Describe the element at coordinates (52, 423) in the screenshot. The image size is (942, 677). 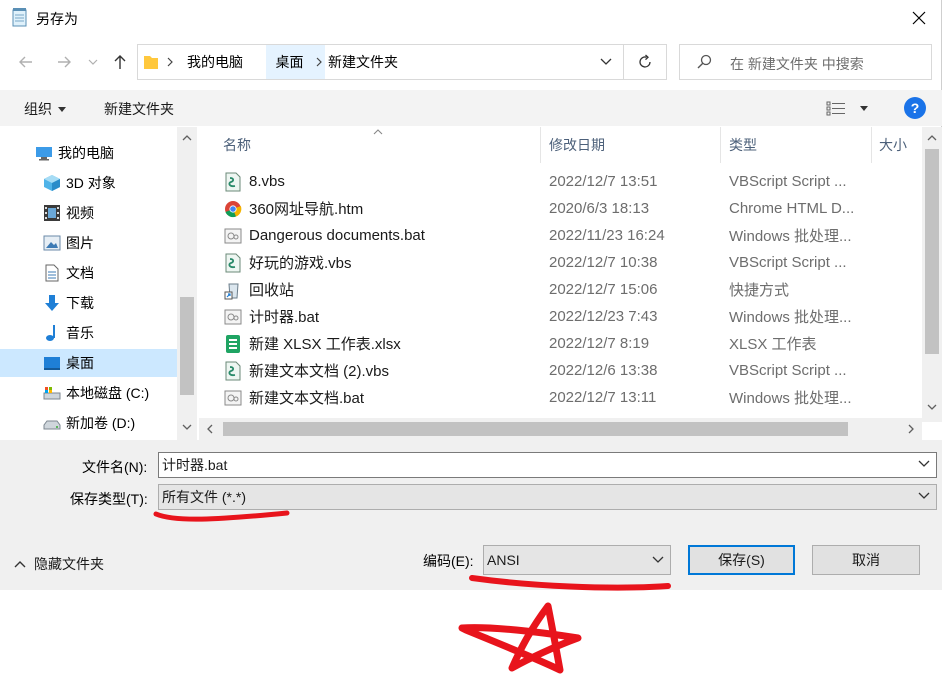
I see `drive-icon` at that location.